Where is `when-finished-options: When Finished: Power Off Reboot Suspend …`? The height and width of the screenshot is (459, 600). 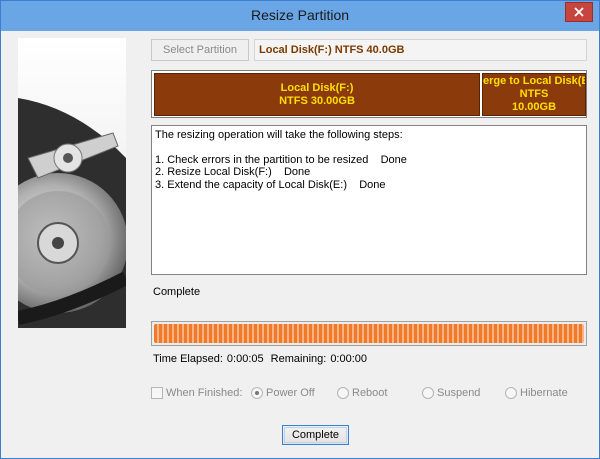
when-finished-options: When Finished: Power Off Reboot Suspend … is located at coordinates (371, 396).